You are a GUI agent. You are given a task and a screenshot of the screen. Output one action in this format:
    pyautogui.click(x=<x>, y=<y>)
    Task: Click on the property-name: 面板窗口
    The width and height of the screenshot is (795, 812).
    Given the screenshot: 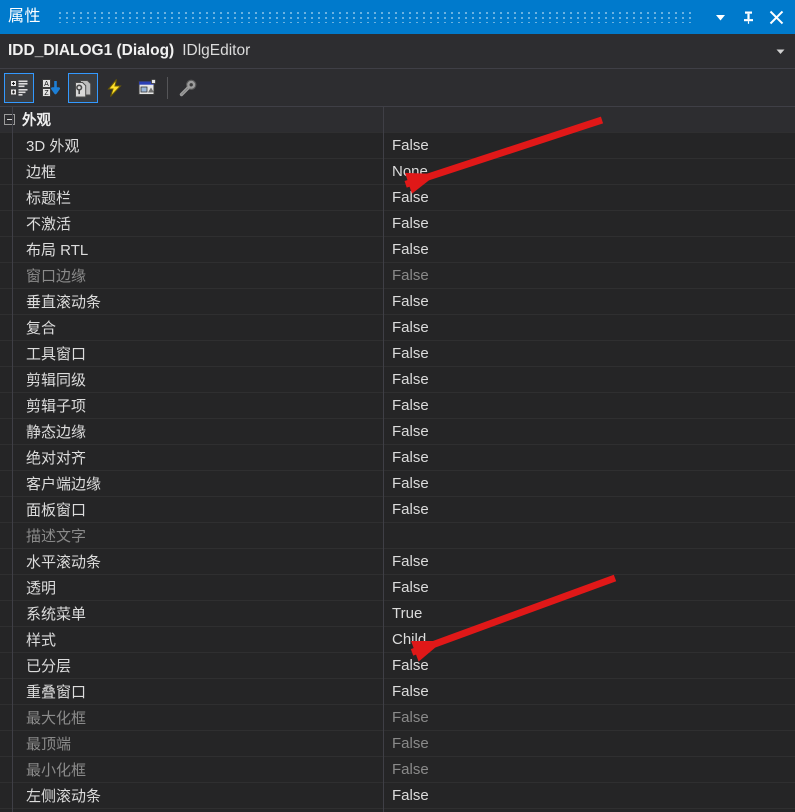 What is the action you would take?
    pyautogui.click(x=56, y=510)
    